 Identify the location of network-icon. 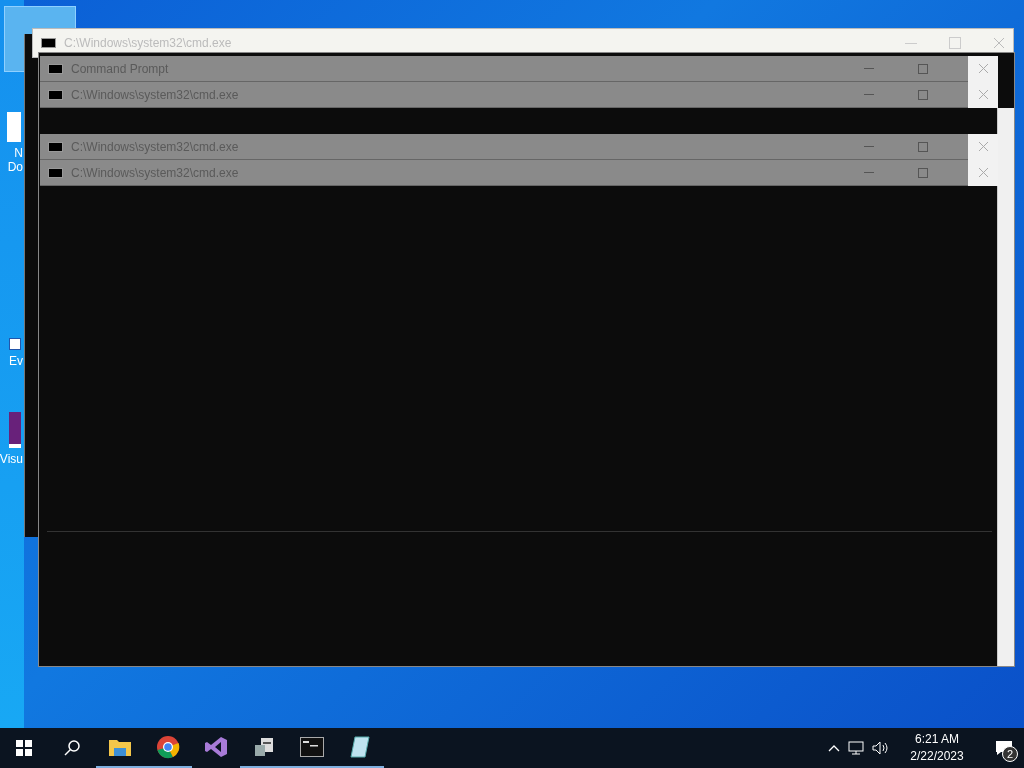
(856, 748).